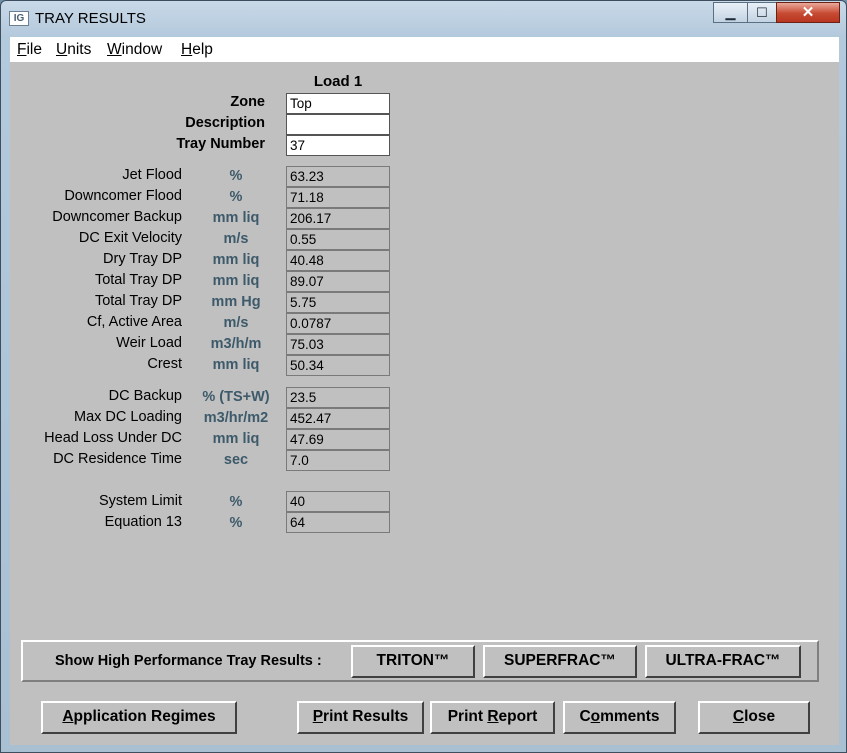 This screenshot has width=847, height=753. I want to click on close-window-button: ✕, so click(808, 12).